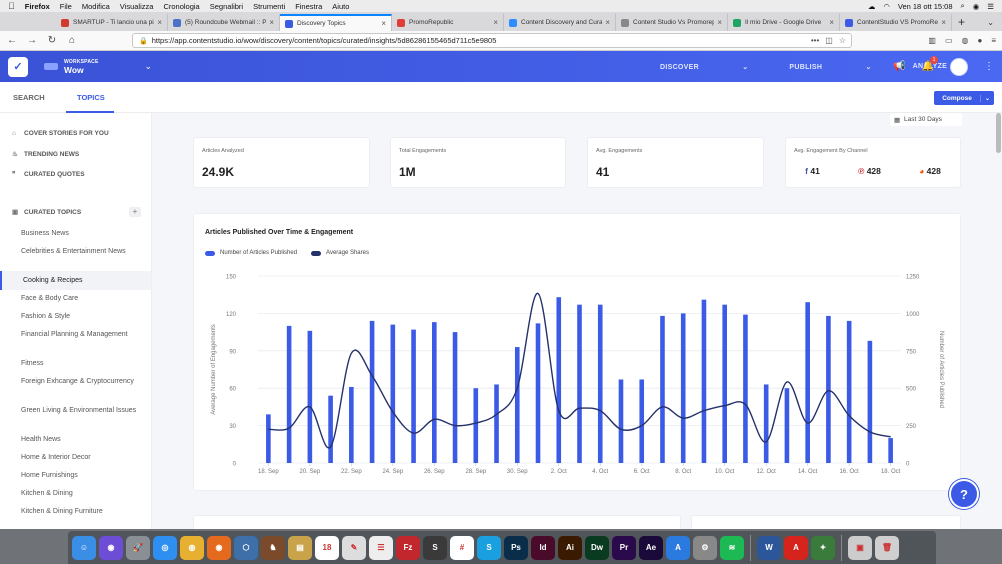  I want to click on new-tab-icon: +, so click(961, 22).